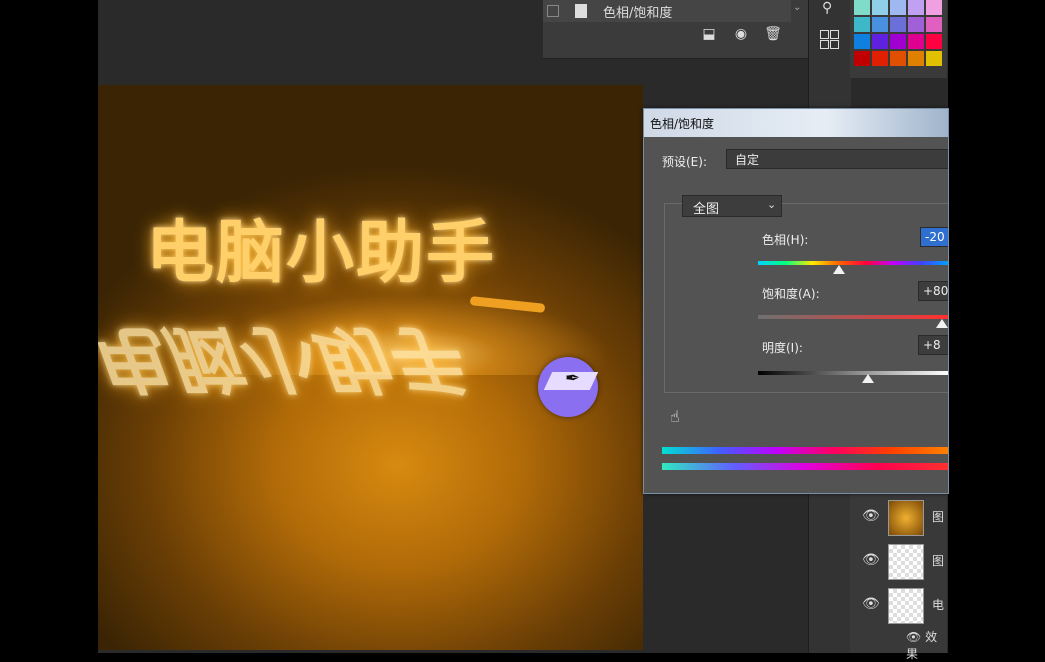 The image size is (1045, 662). I want to click on hue-slider-handle, so click(839, 269).